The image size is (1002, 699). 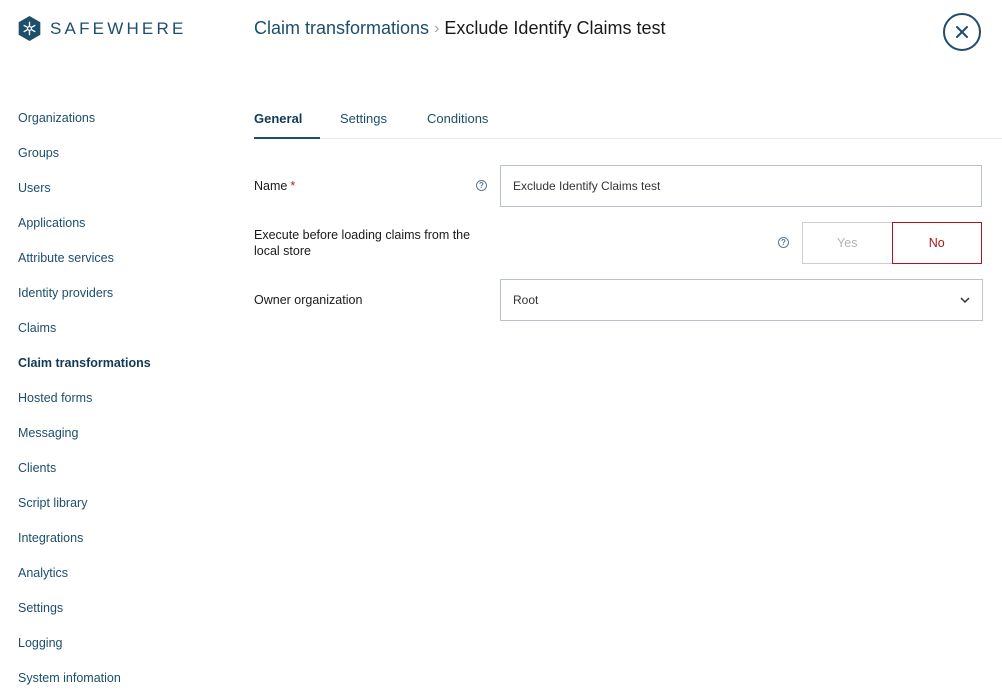 I want to click on sidebar-item-users: Users, so click(x=118, y=188).